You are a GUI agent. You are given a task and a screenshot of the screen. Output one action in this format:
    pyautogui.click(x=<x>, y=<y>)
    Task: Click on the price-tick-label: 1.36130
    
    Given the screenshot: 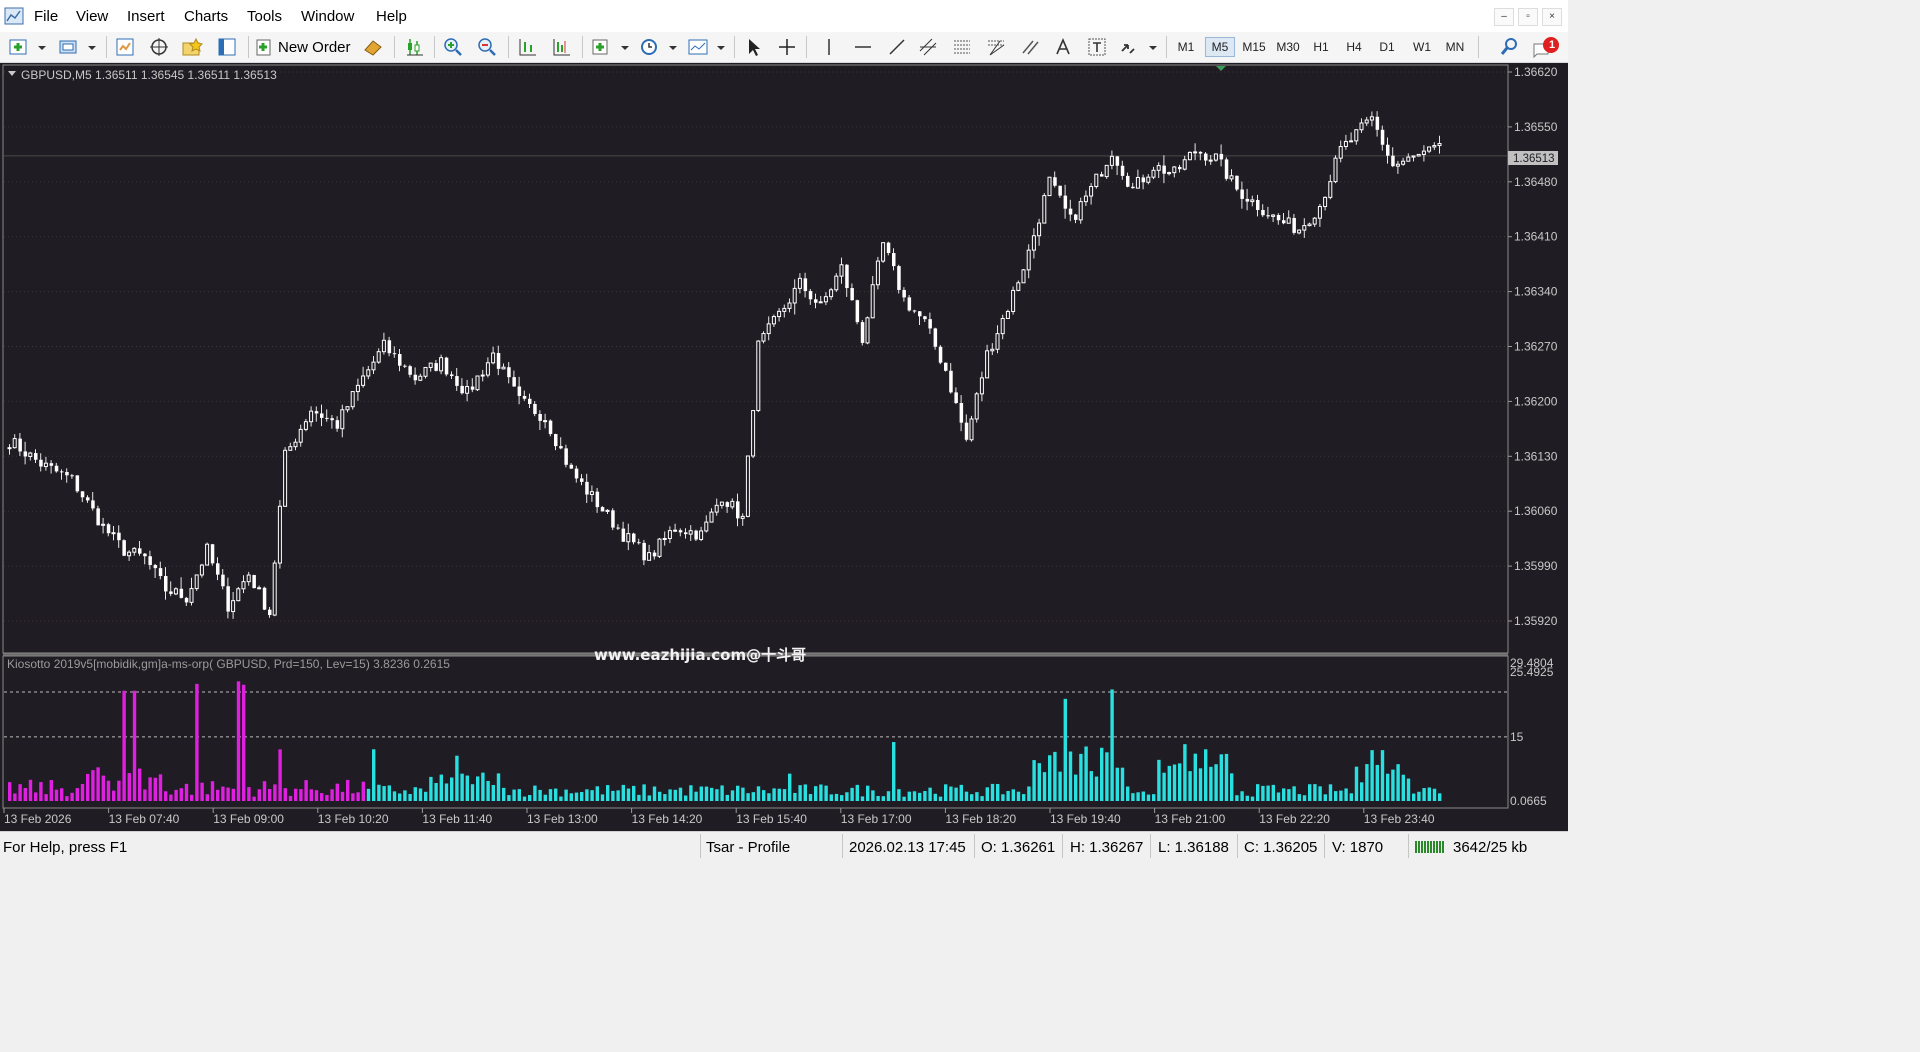 What is the action you would take?
    pyautogui.click(x=1536, y=456)
    